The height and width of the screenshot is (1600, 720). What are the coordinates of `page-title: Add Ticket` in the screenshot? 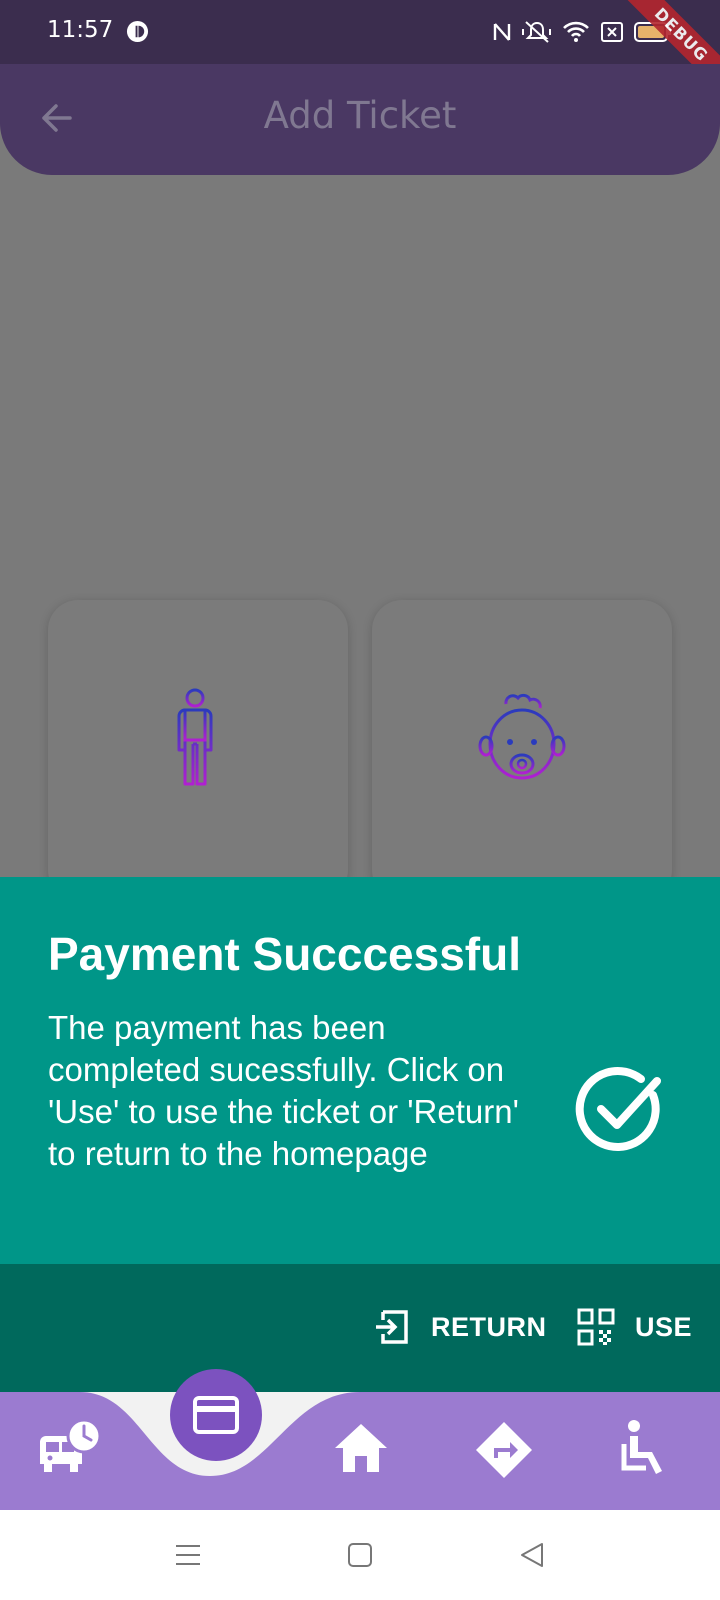 It's located at (360, 115).